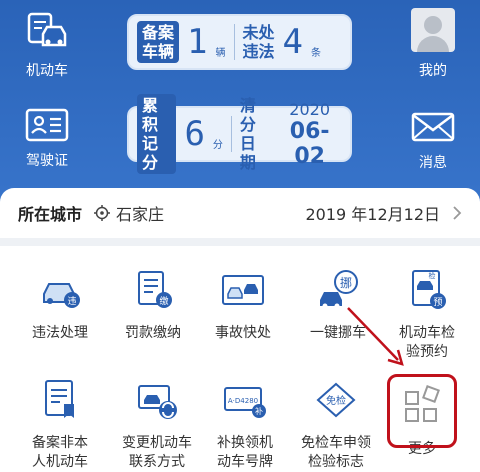 Image resolution: width=480 pixels, height=472 pixels. I want to click on service-exempt-sticker: 免检 免检车申领 检验标志, so click(336, 425).